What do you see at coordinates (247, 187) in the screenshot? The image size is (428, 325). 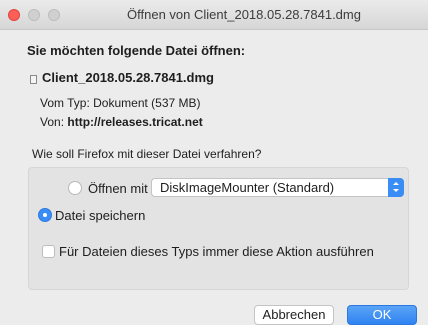 I see `open-with-app-value: DiskImageMounter (Standard)` at bounding box center [247, 187].